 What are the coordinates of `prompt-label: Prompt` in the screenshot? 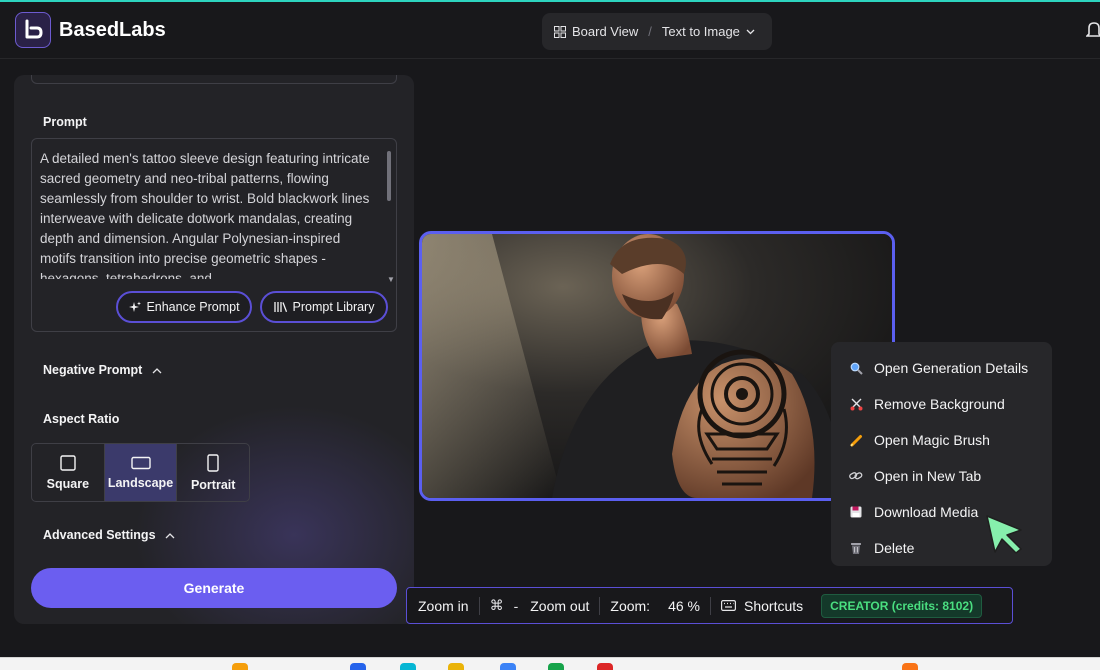 It's located at (65, 122).